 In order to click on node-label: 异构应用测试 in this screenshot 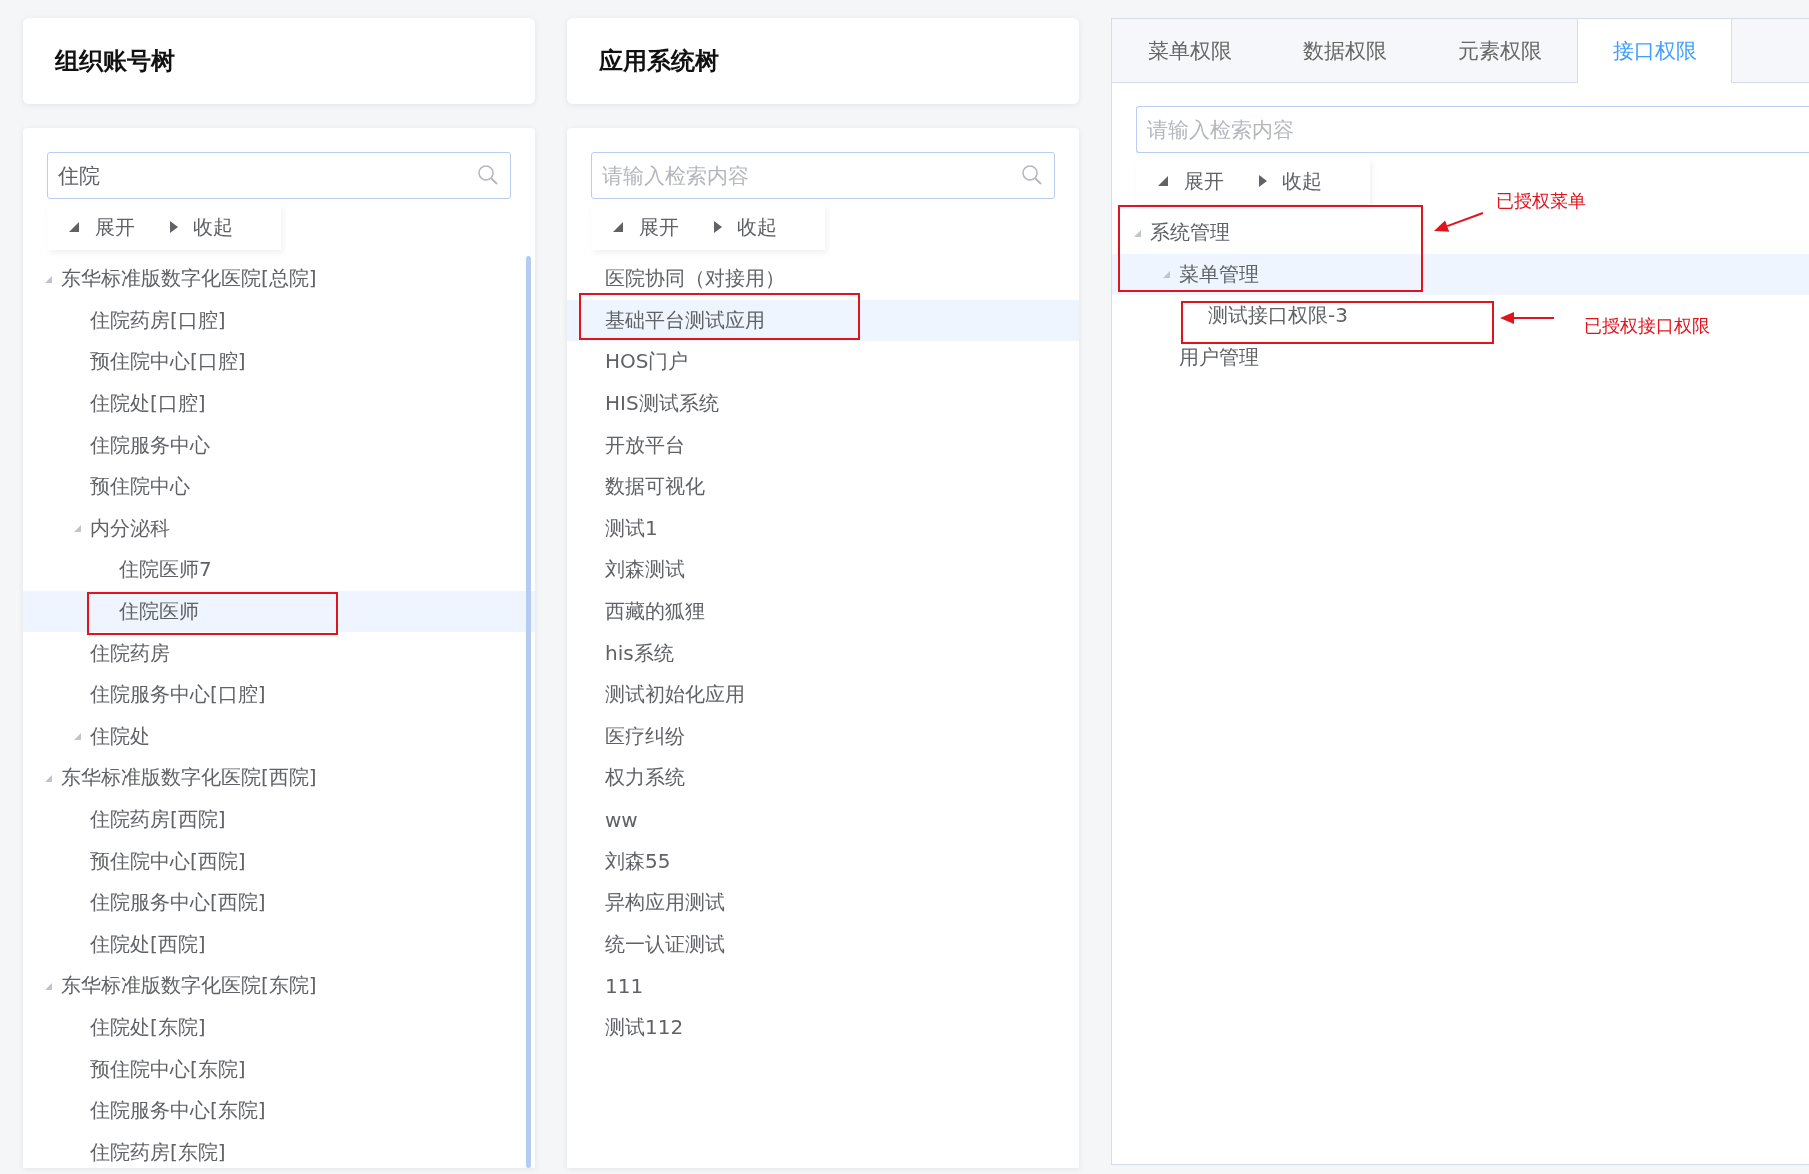, I will do `click(665, 903)`.